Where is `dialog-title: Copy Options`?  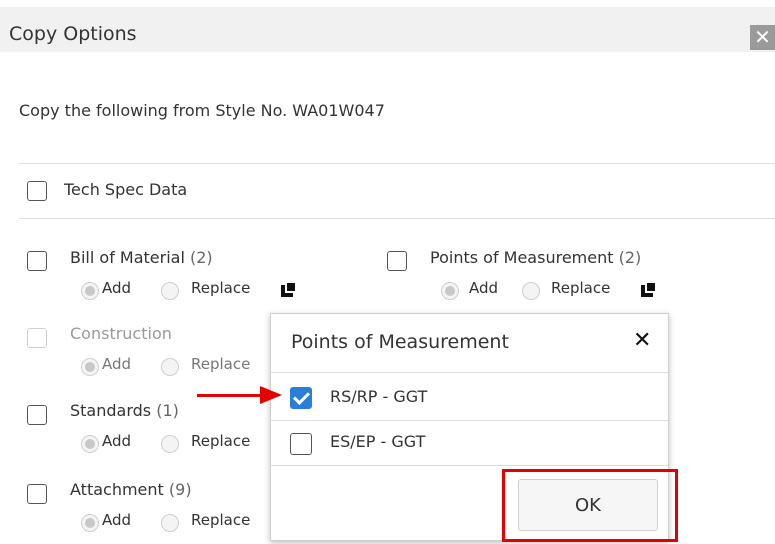
dialog-title: Copy Options is located at coordinates (73, 34).